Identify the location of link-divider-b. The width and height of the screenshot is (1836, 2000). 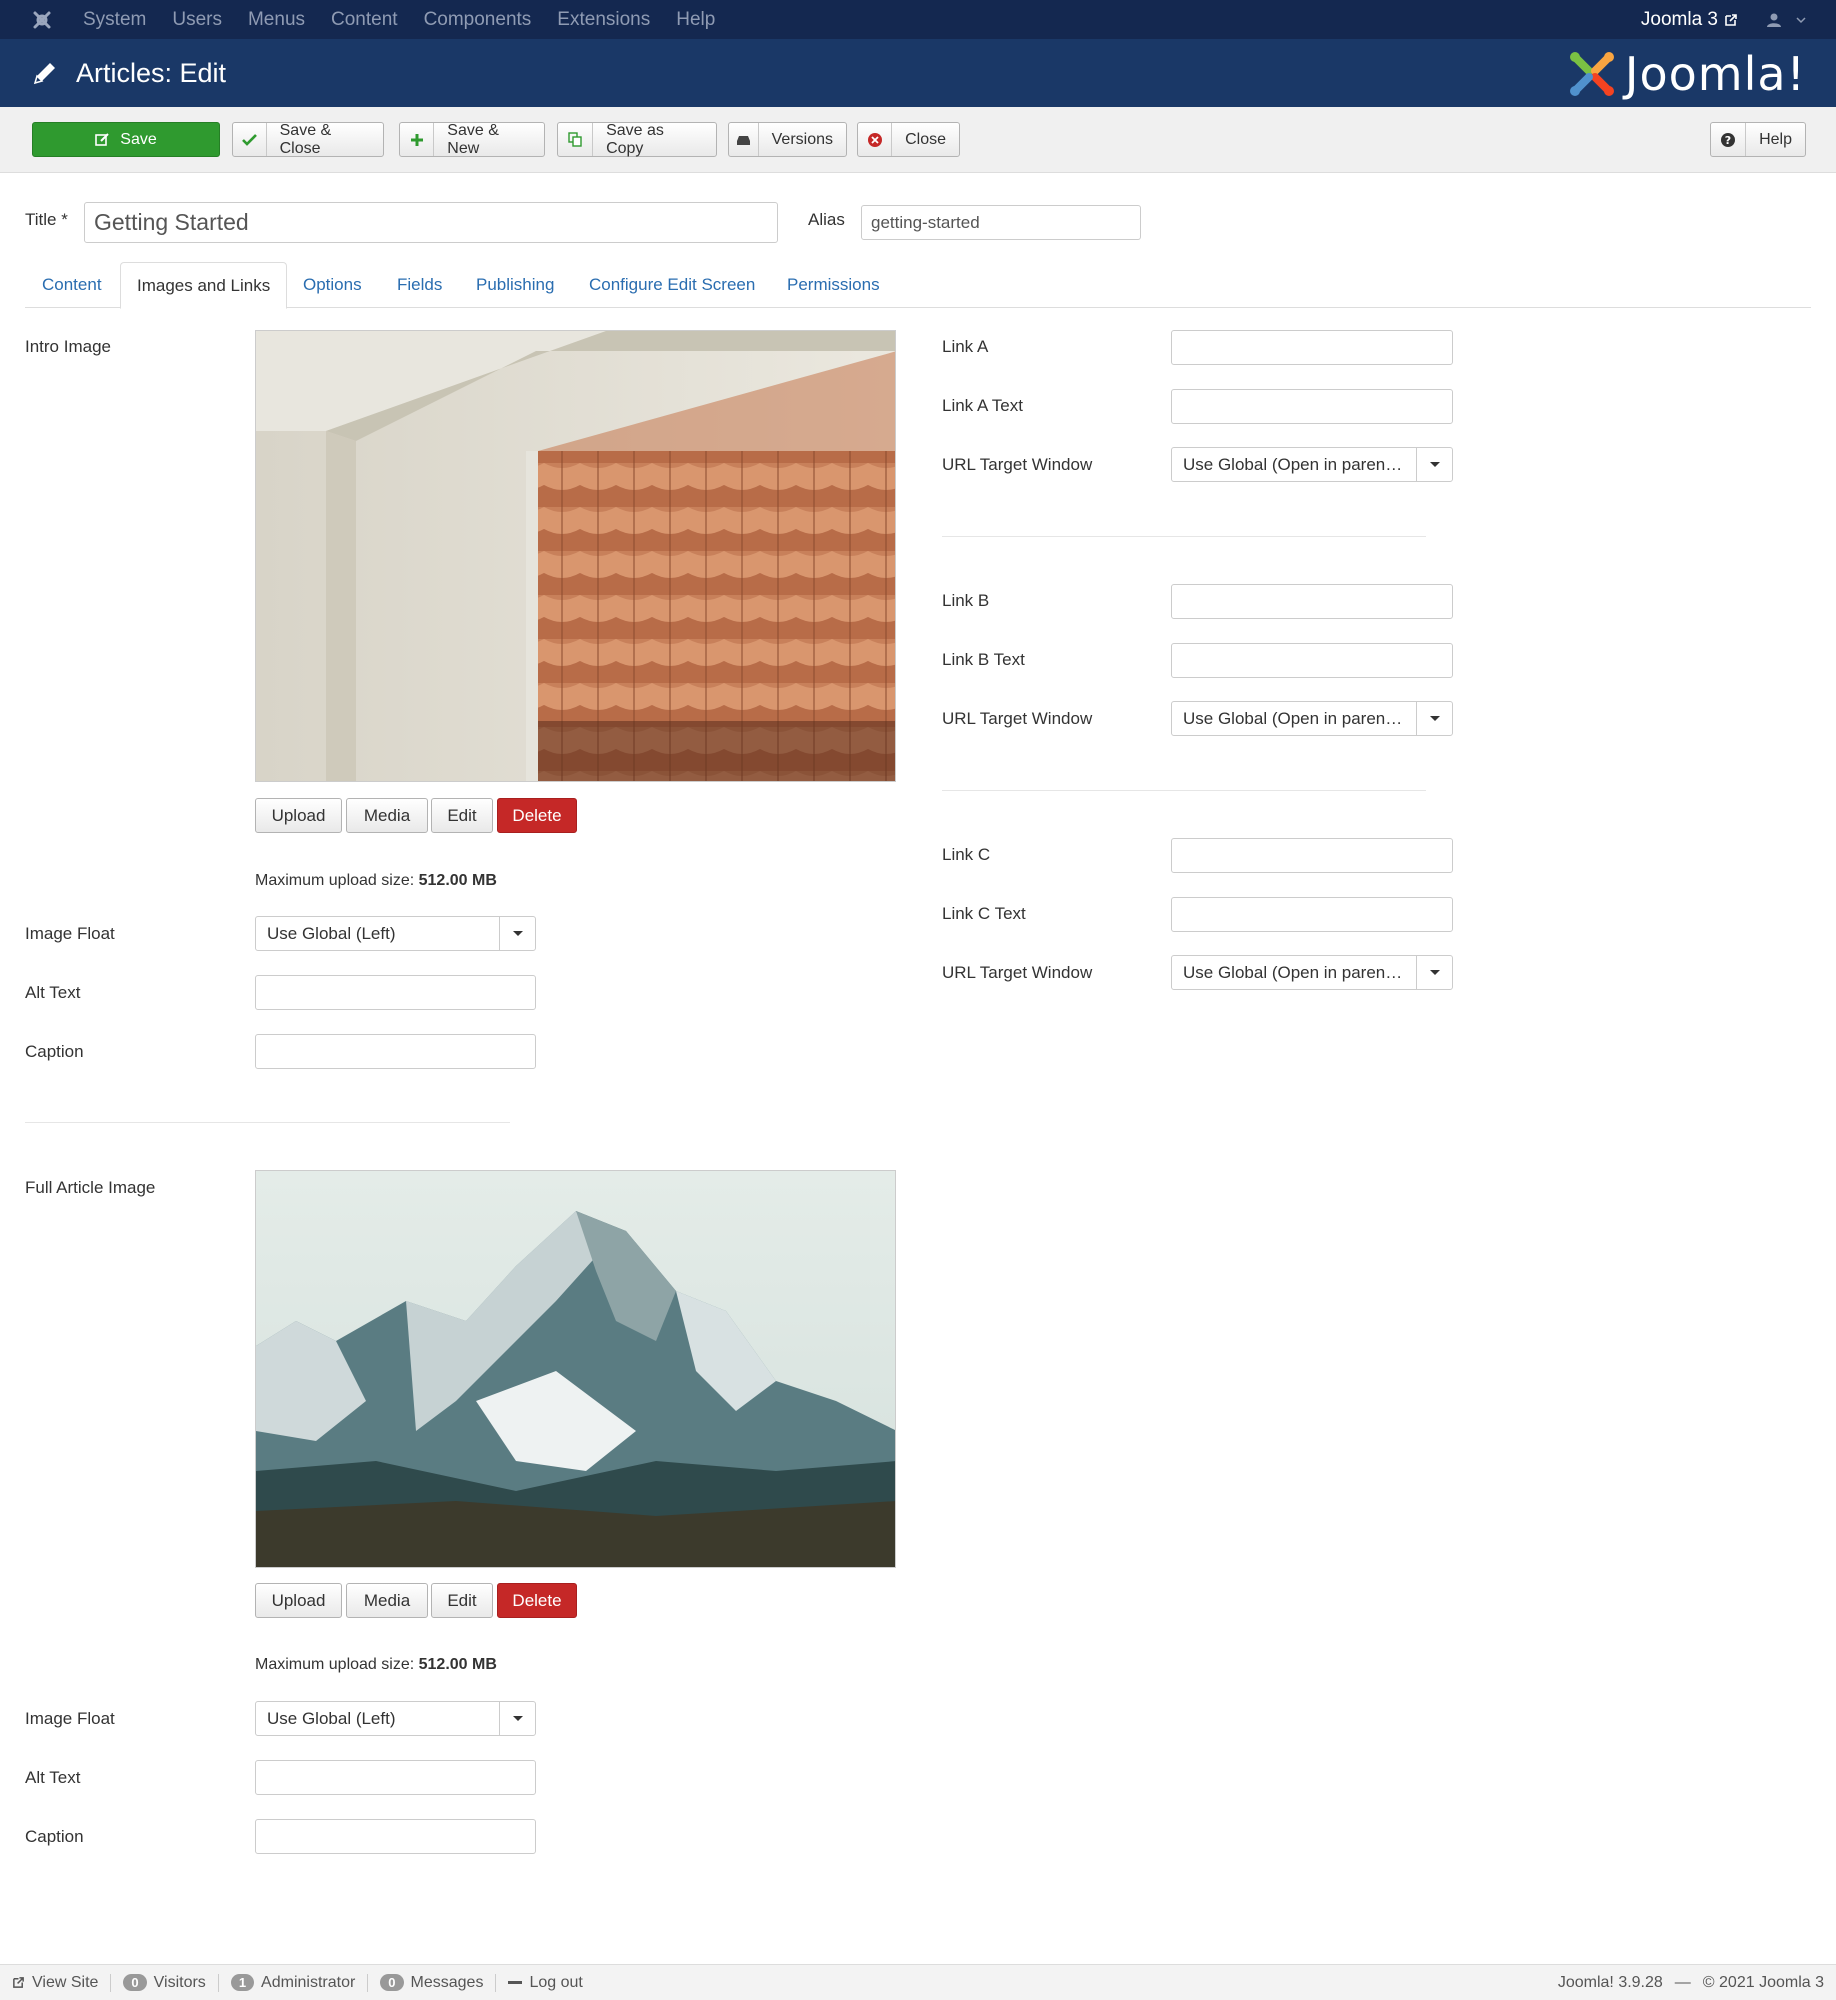
(1184, 790).